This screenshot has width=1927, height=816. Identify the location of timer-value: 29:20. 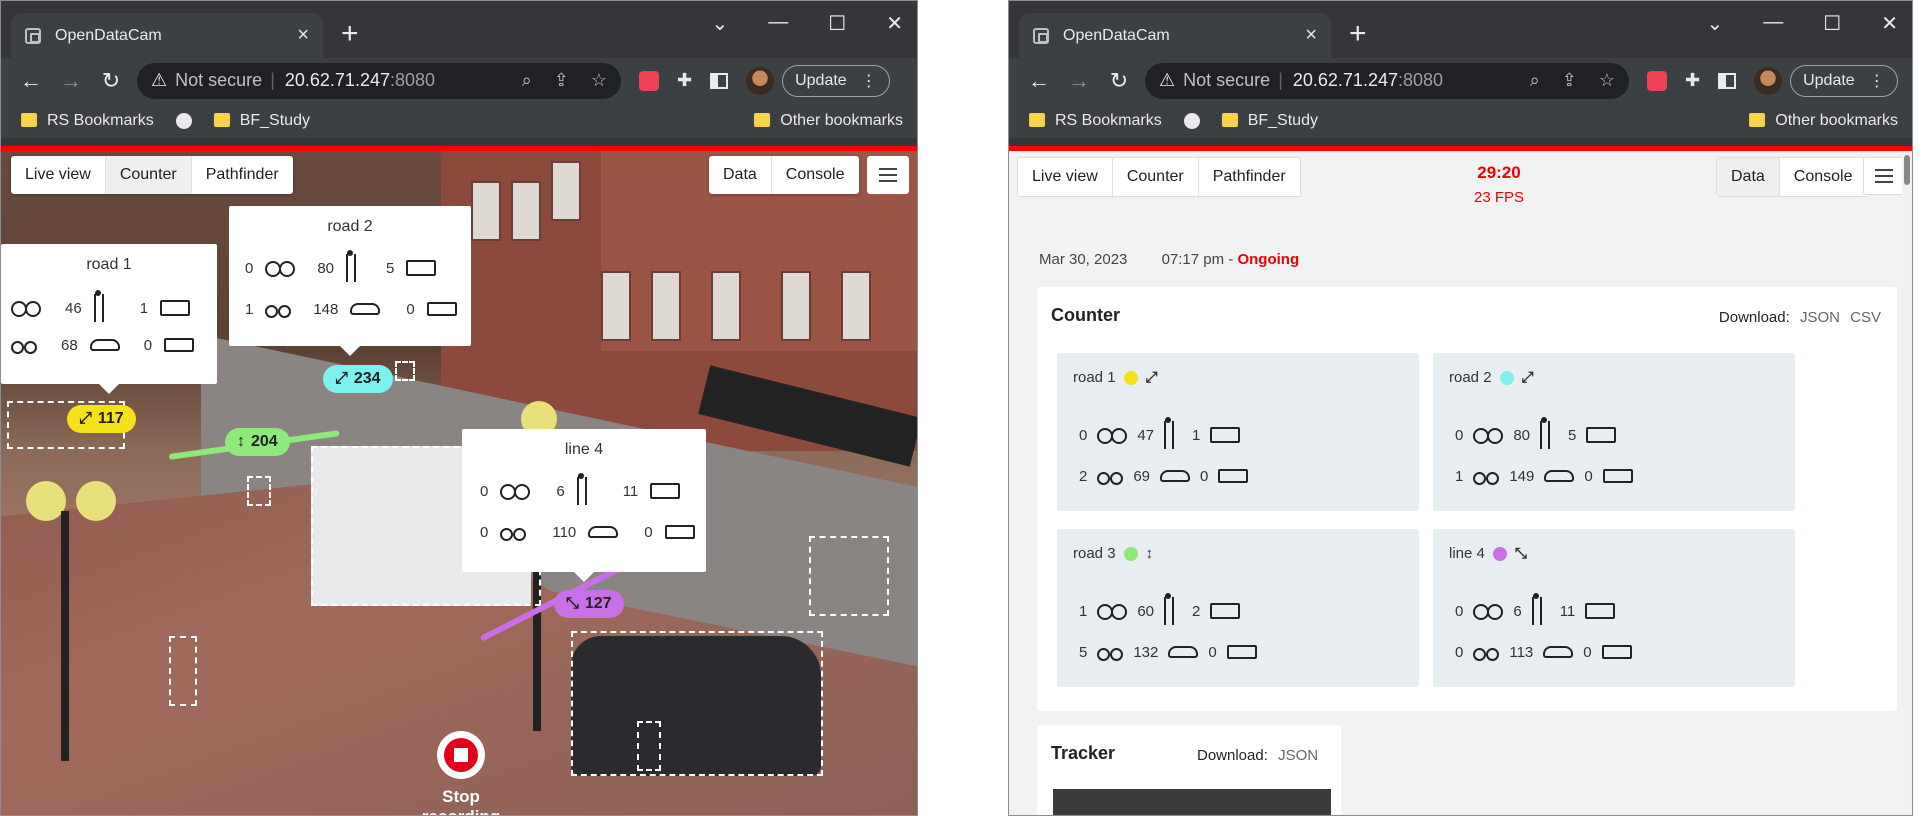
(1499, 172).